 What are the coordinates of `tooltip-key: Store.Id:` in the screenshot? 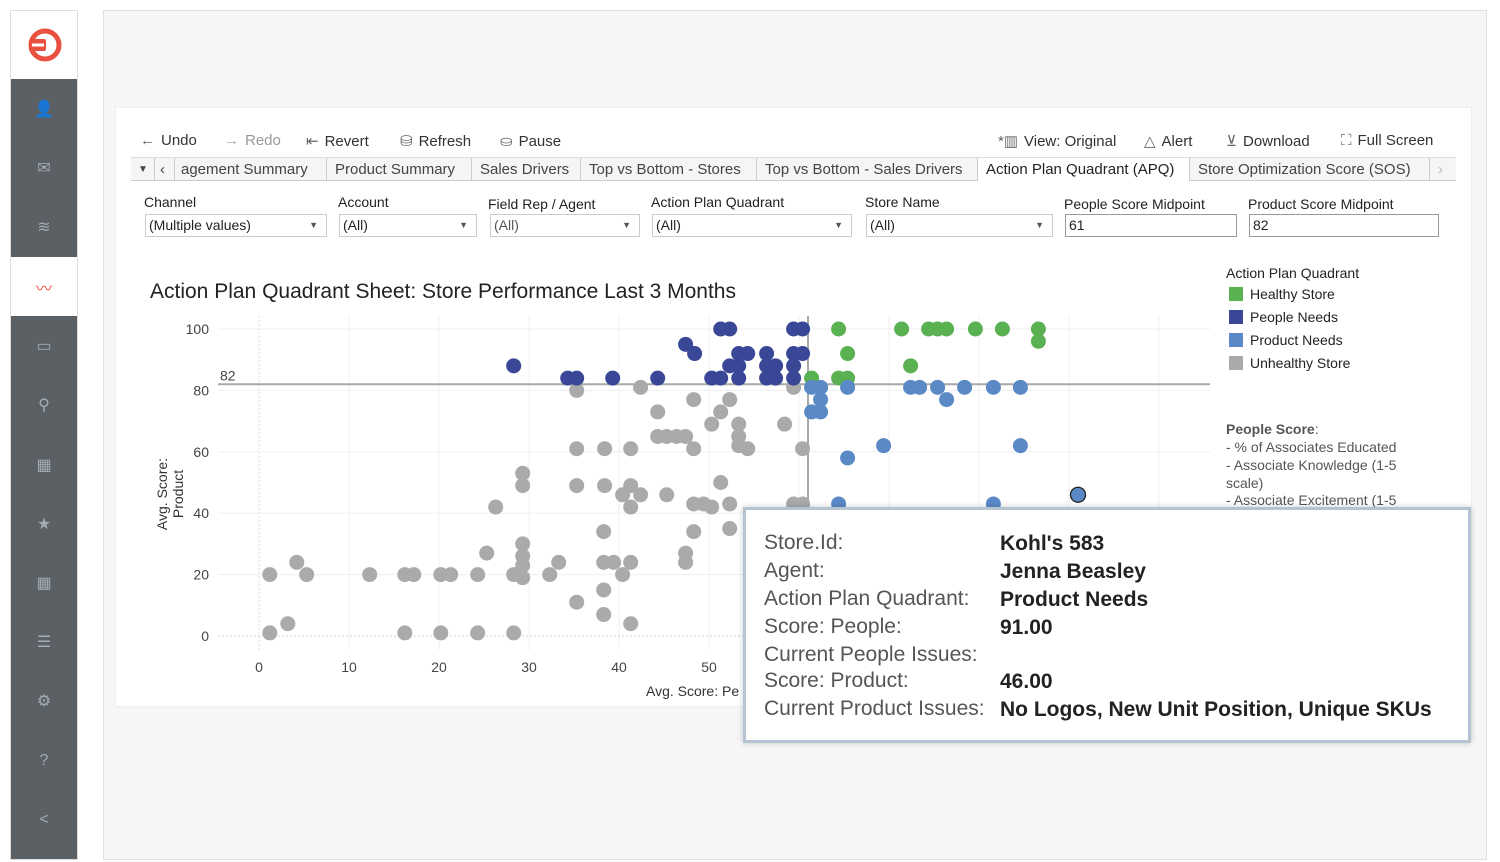 It's located at (804, 542).